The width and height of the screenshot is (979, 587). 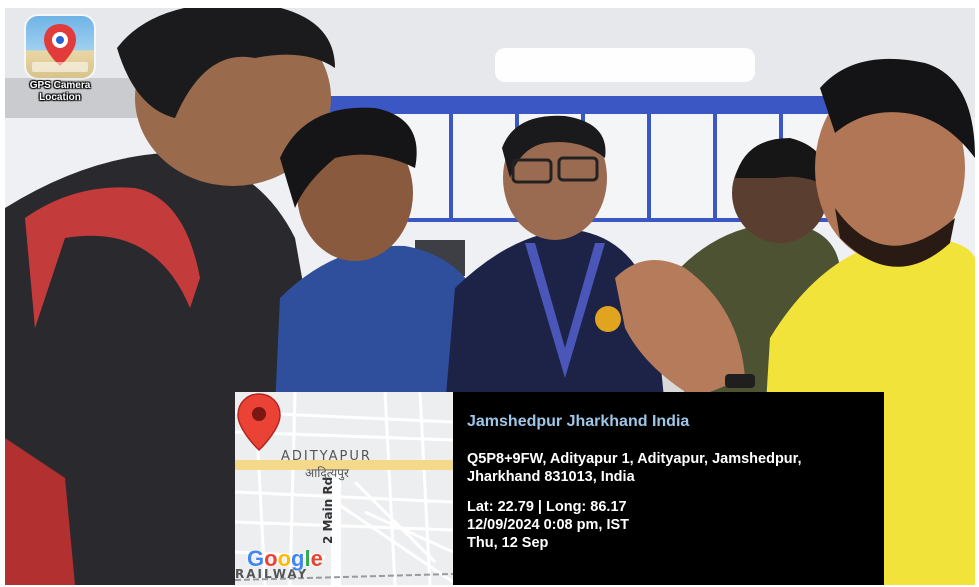 I want to click on google-logo-letter: G, so click(x=256, y=558).